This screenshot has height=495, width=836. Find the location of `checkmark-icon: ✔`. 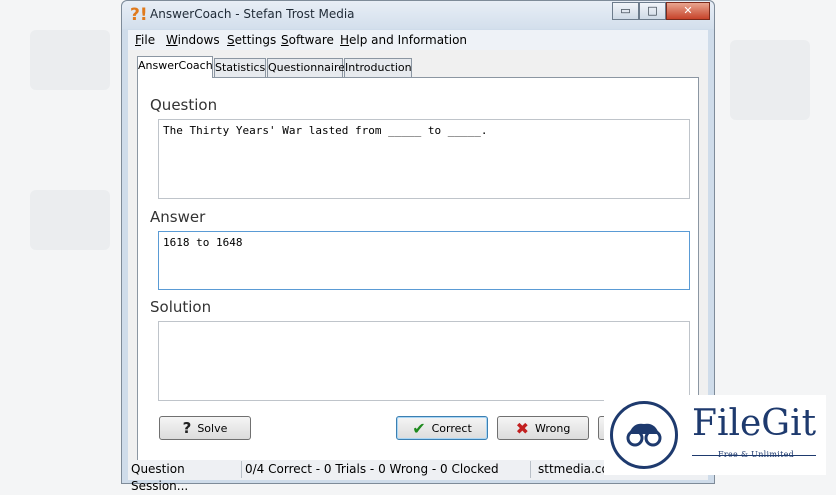

checkmark-icon: ✔ is located at coordinates (419, 428).